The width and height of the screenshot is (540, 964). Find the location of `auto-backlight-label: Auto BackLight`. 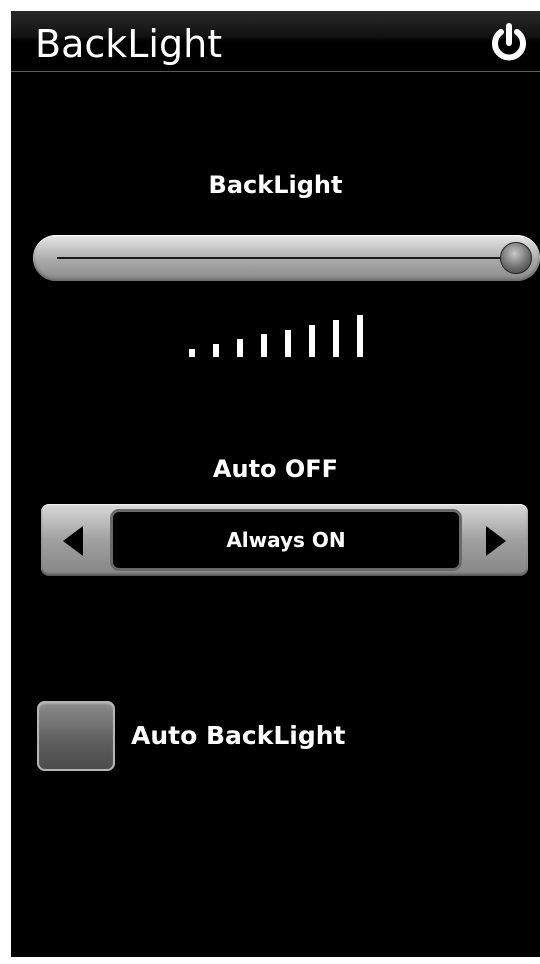

auto-backlight-label: Auto BackLight is located at coordinates (238, 735).